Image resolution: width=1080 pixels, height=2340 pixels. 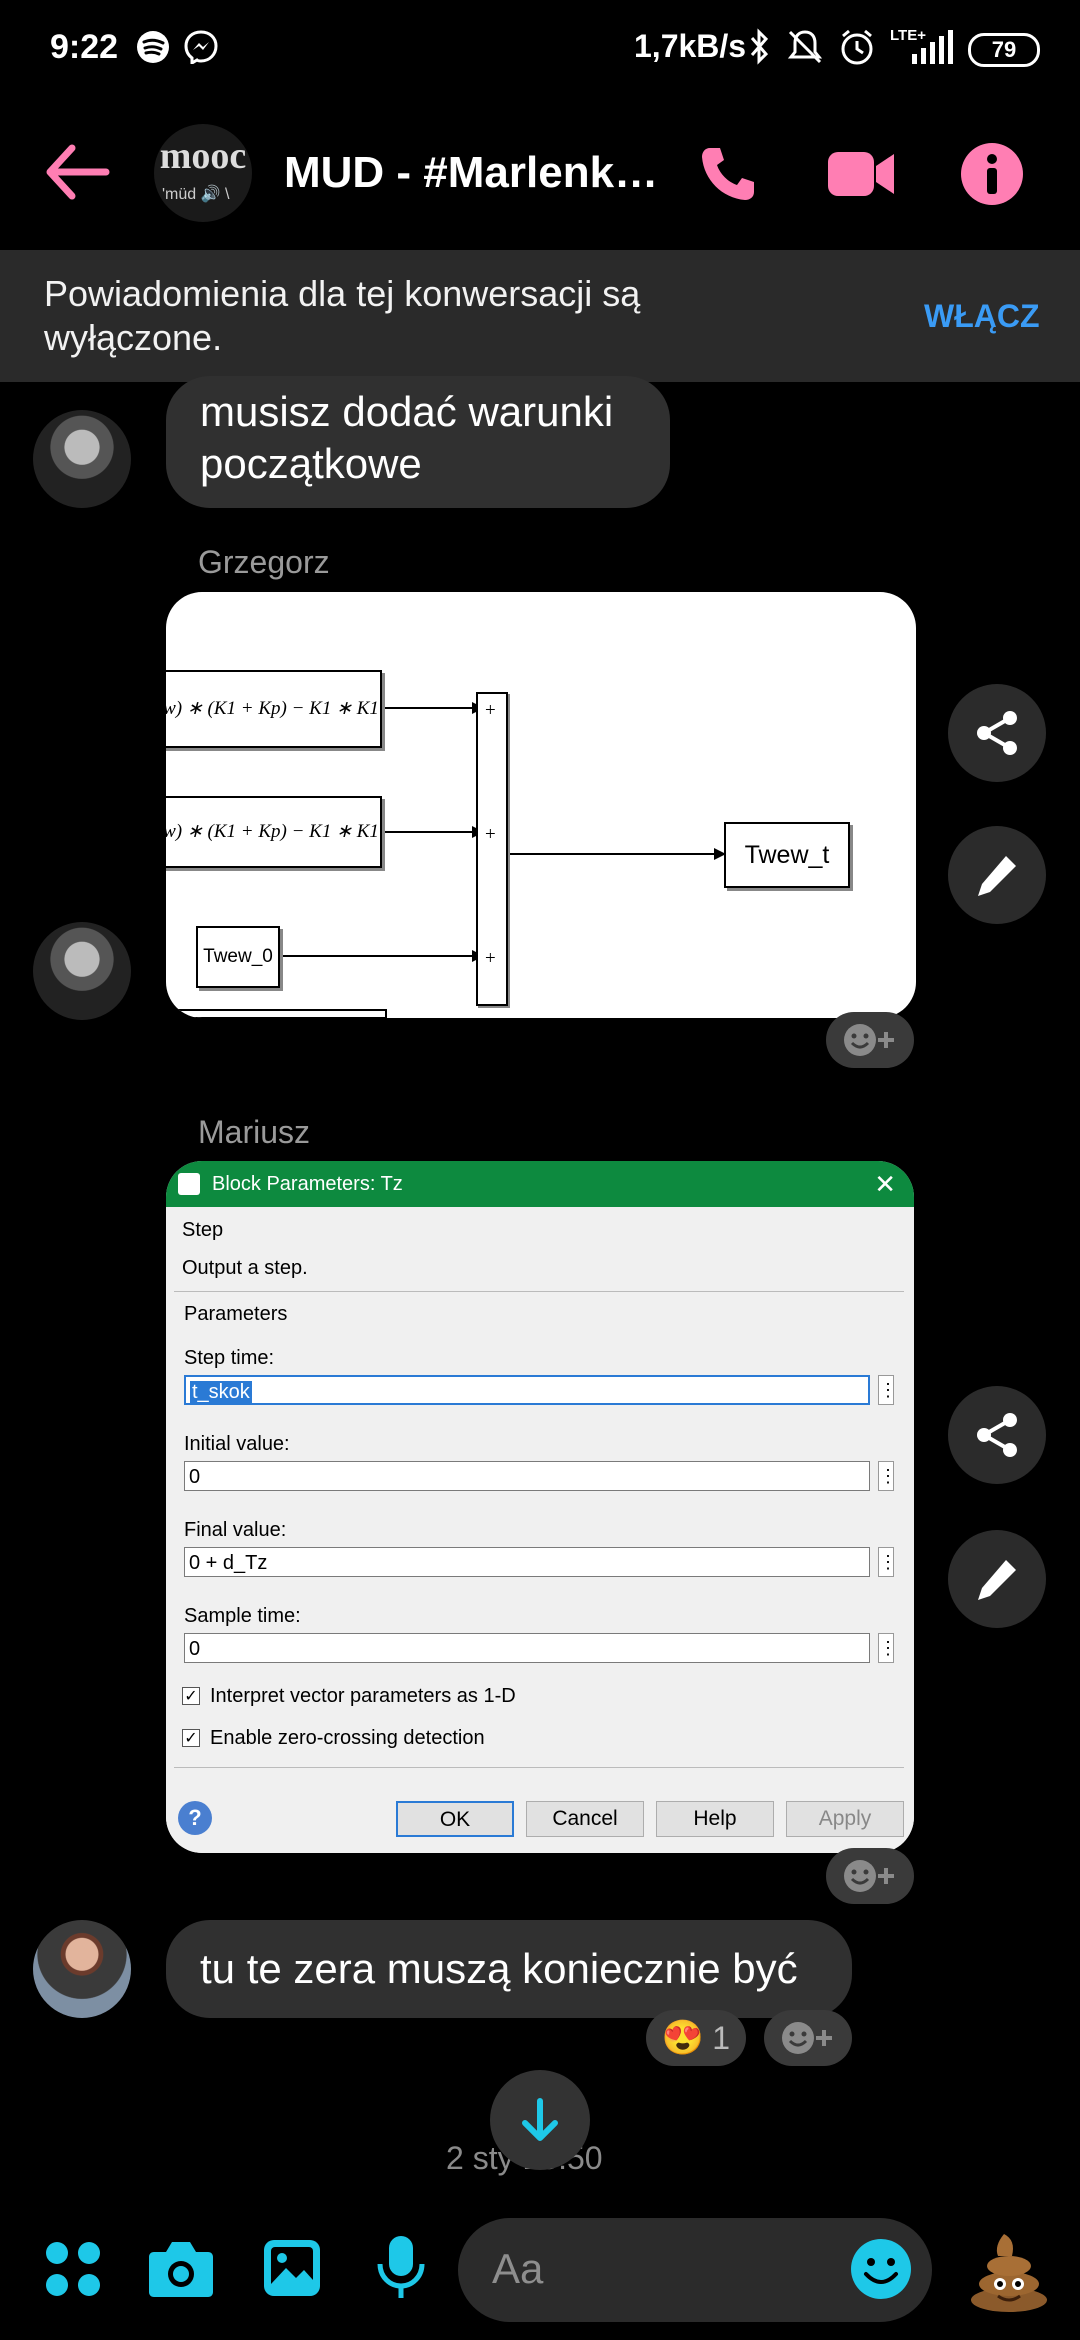 I want to click on sample-time-field: 0, so click(x=527, y=1648).